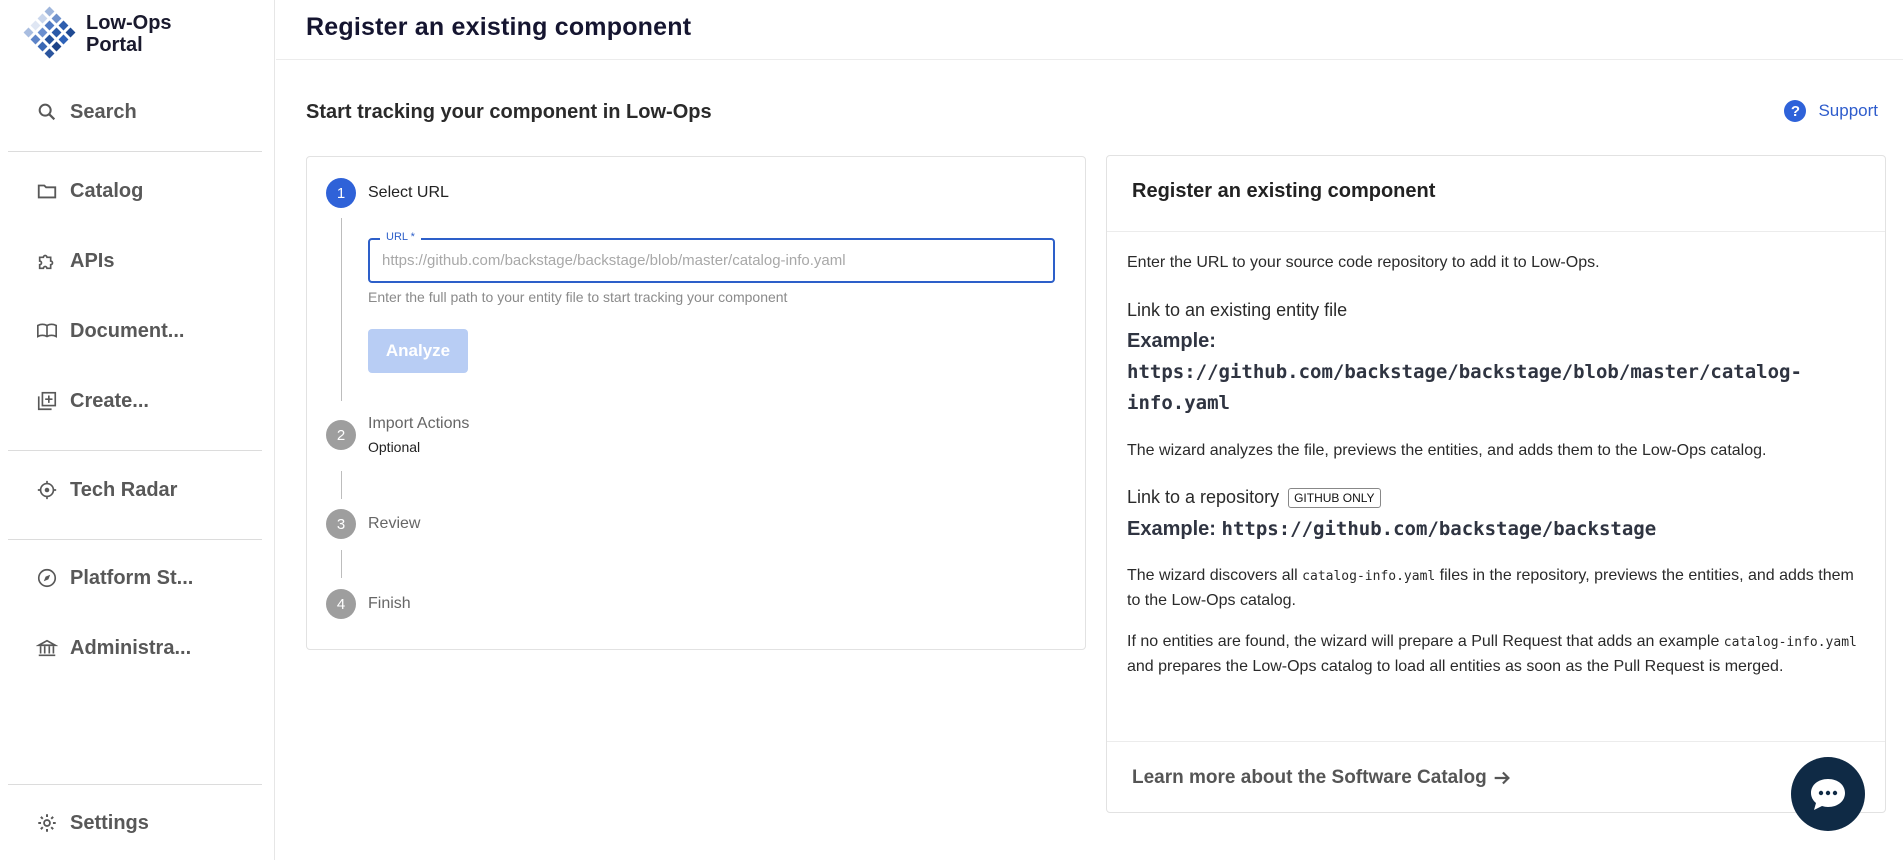 The image size is (1903, 860). Describe the element at coordinates (1309, 777) in the screenshot. I see `learn-more-label: Learn more about the Software Catalog` at that location.